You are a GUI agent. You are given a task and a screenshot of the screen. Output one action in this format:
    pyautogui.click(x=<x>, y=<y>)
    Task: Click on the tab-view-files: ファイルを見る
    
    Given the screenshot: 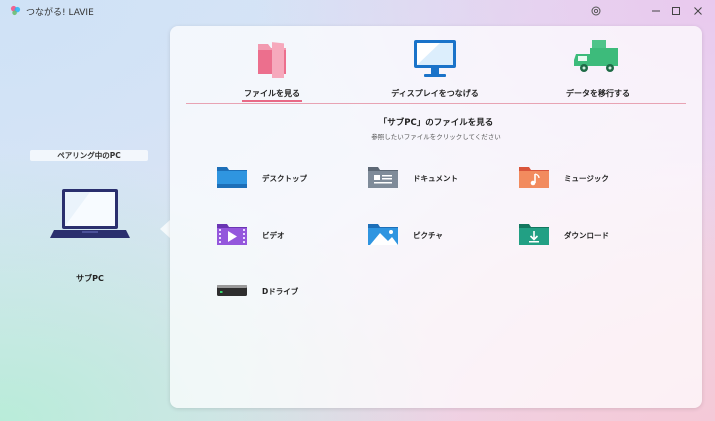 What is the action you would take?
    pyautogui.click(x=272, y=70)
    